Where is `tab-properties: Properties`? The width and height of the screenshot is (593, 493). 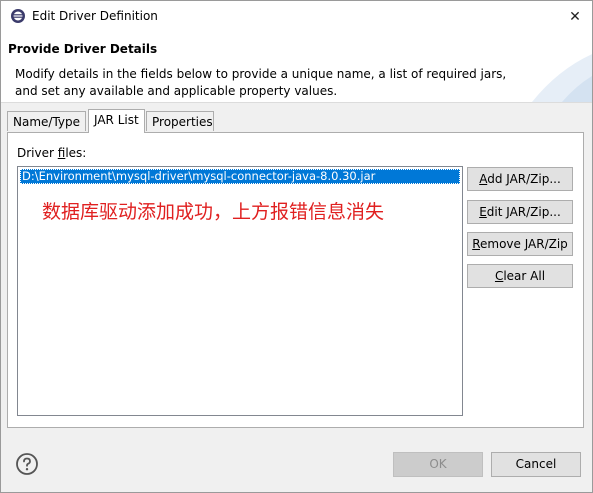 tab-properties: Properties is located at coordinates (180, 121).